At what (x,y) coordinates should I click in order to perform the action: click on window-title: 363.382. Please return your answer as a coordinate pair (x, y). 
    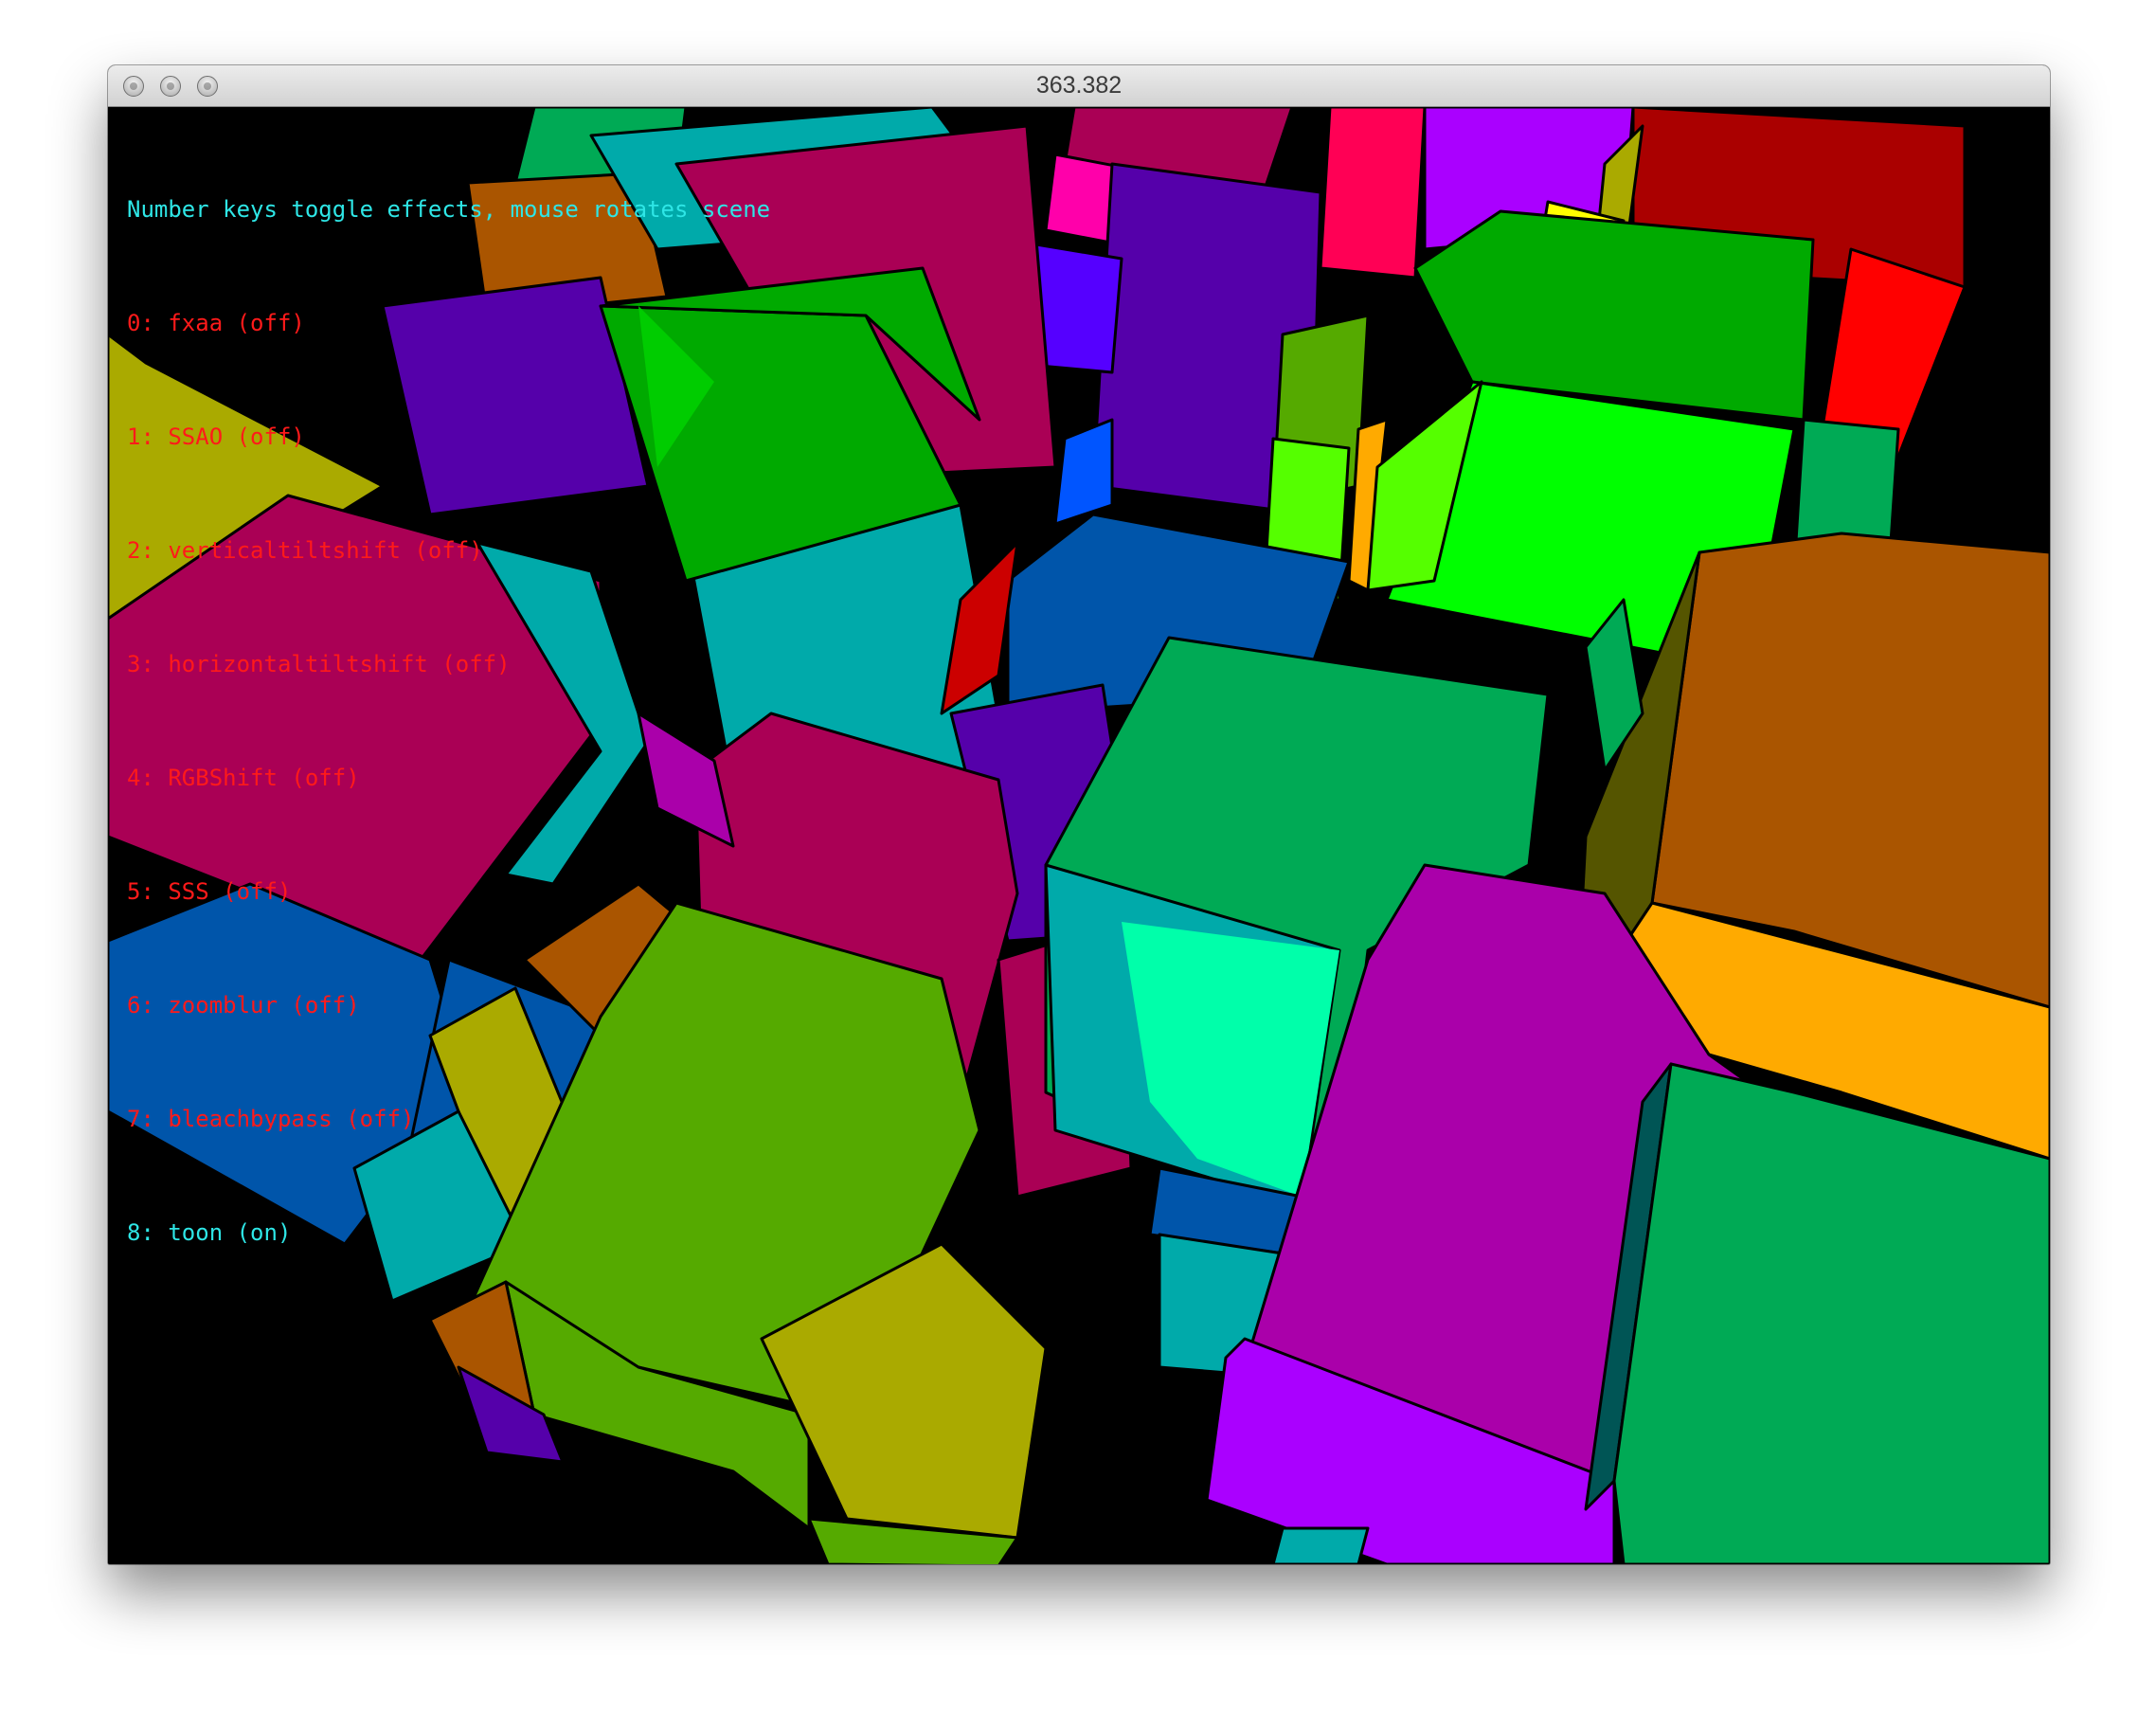
    Looking at the image, I should click on (1079, 85).